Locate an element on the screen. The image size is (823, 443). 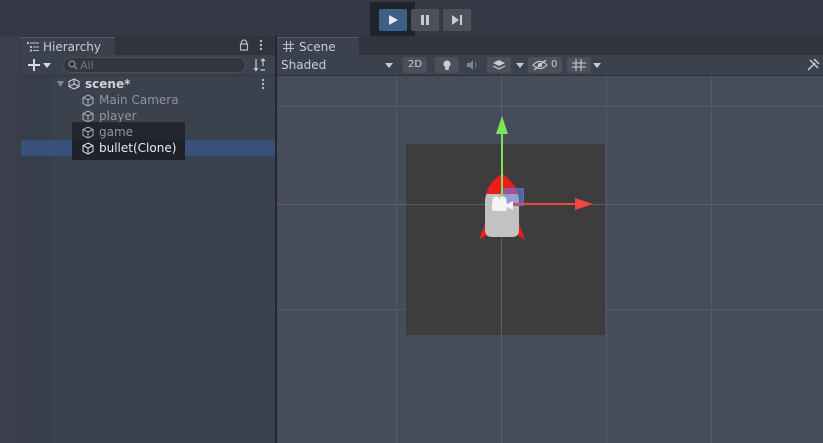
list-item-selected: bullet(Clone) is located at coordinates (148, 150).